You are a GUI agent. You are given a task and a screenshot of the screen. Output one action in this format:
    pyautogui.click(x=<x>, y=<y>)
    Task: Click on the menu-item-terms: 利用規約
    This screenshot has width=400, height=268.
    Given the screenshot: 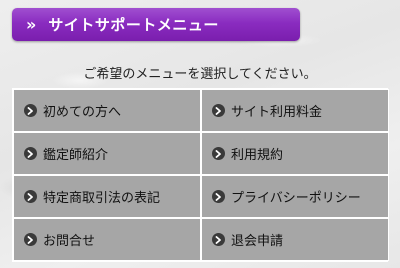 What is the action you would take?
    pyautogui.click(x=295, y=153)
    